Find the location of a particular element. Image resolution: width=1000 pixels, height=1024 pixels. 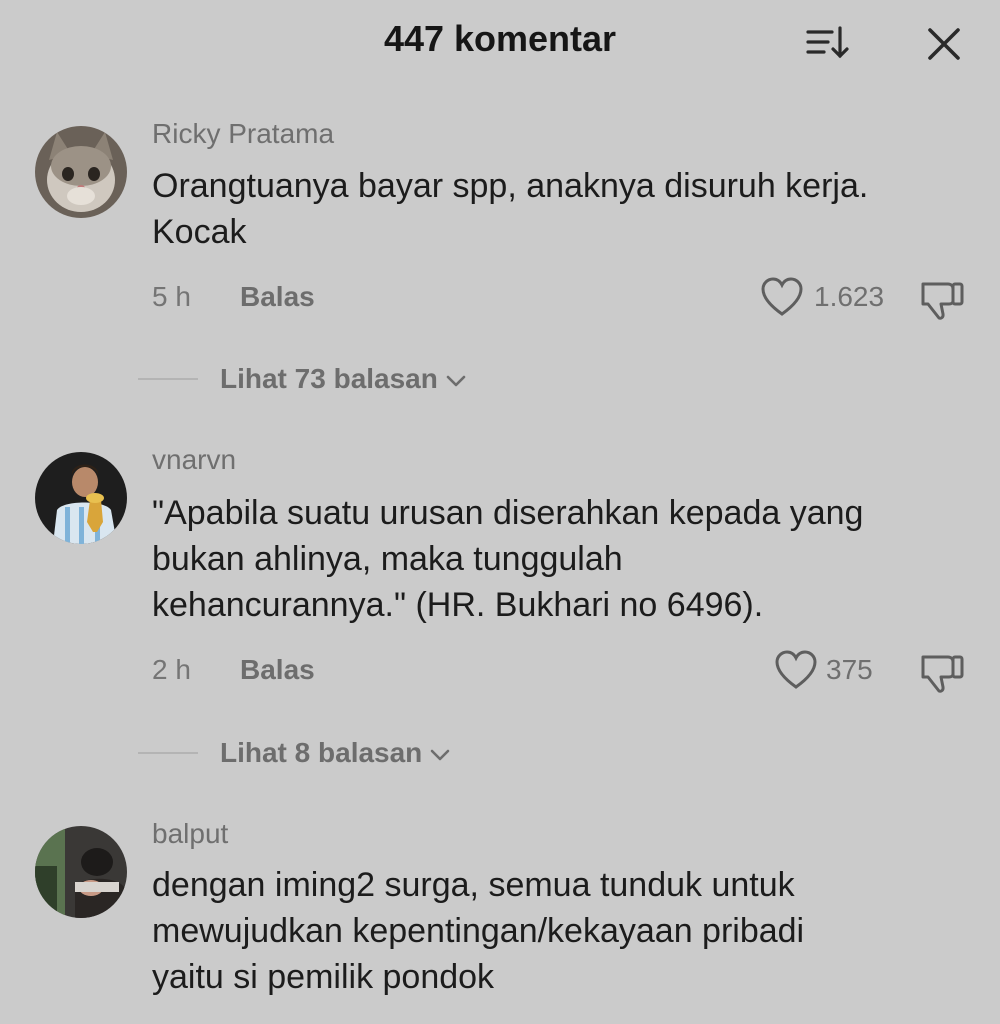

view-replies-label: Lihat 8 balasan is located at coordinates (321, 752).